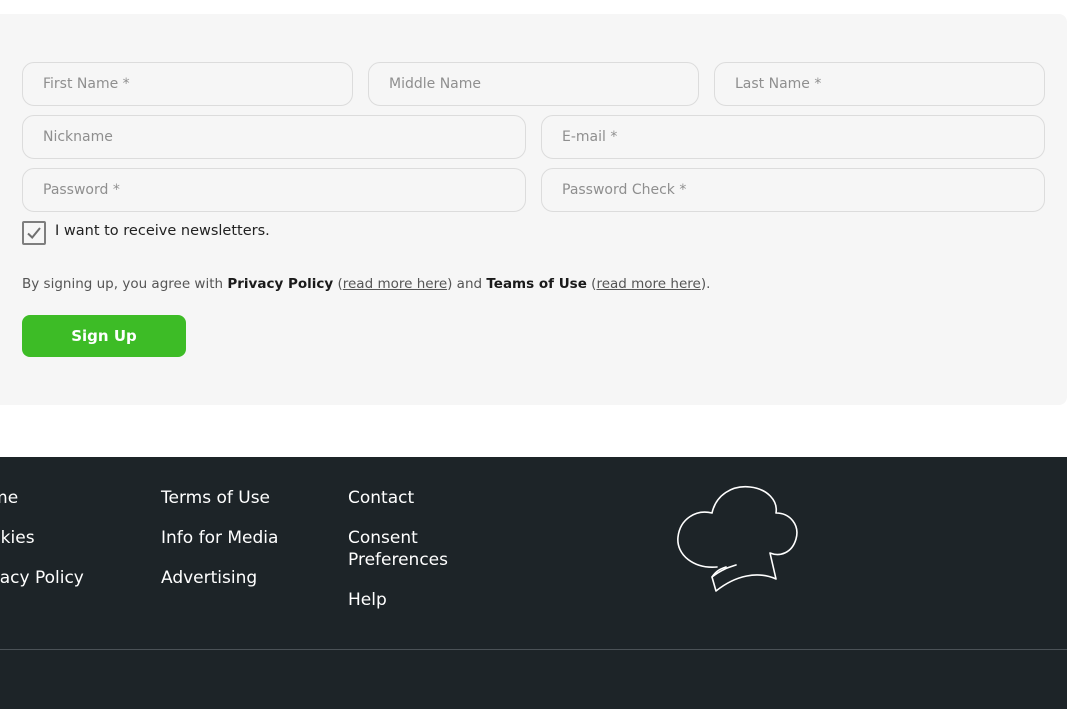  Describe the element at coordinates (219, 498) in the screenshot. I see `footer-link-terms-of-use: Terms of Use` at that location.